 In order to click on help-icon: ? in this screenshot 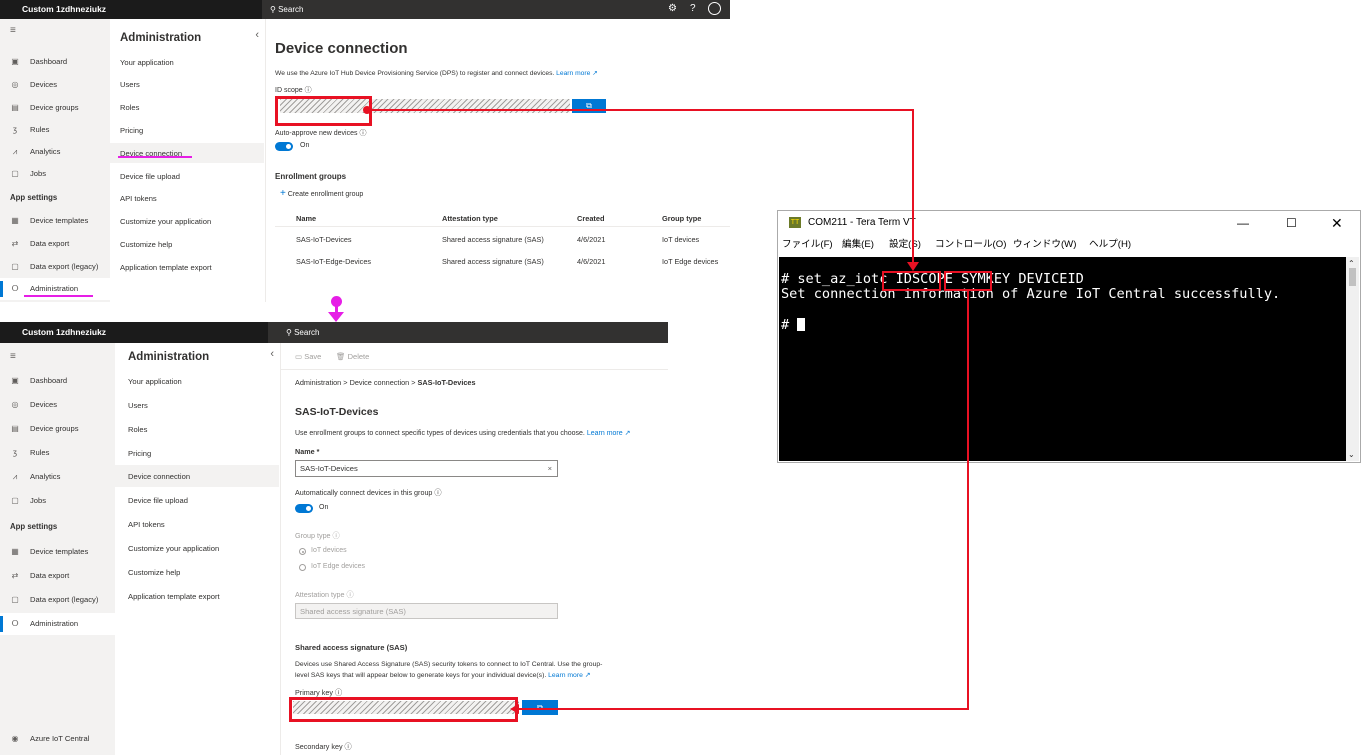, I will do `click(693, 8)`.